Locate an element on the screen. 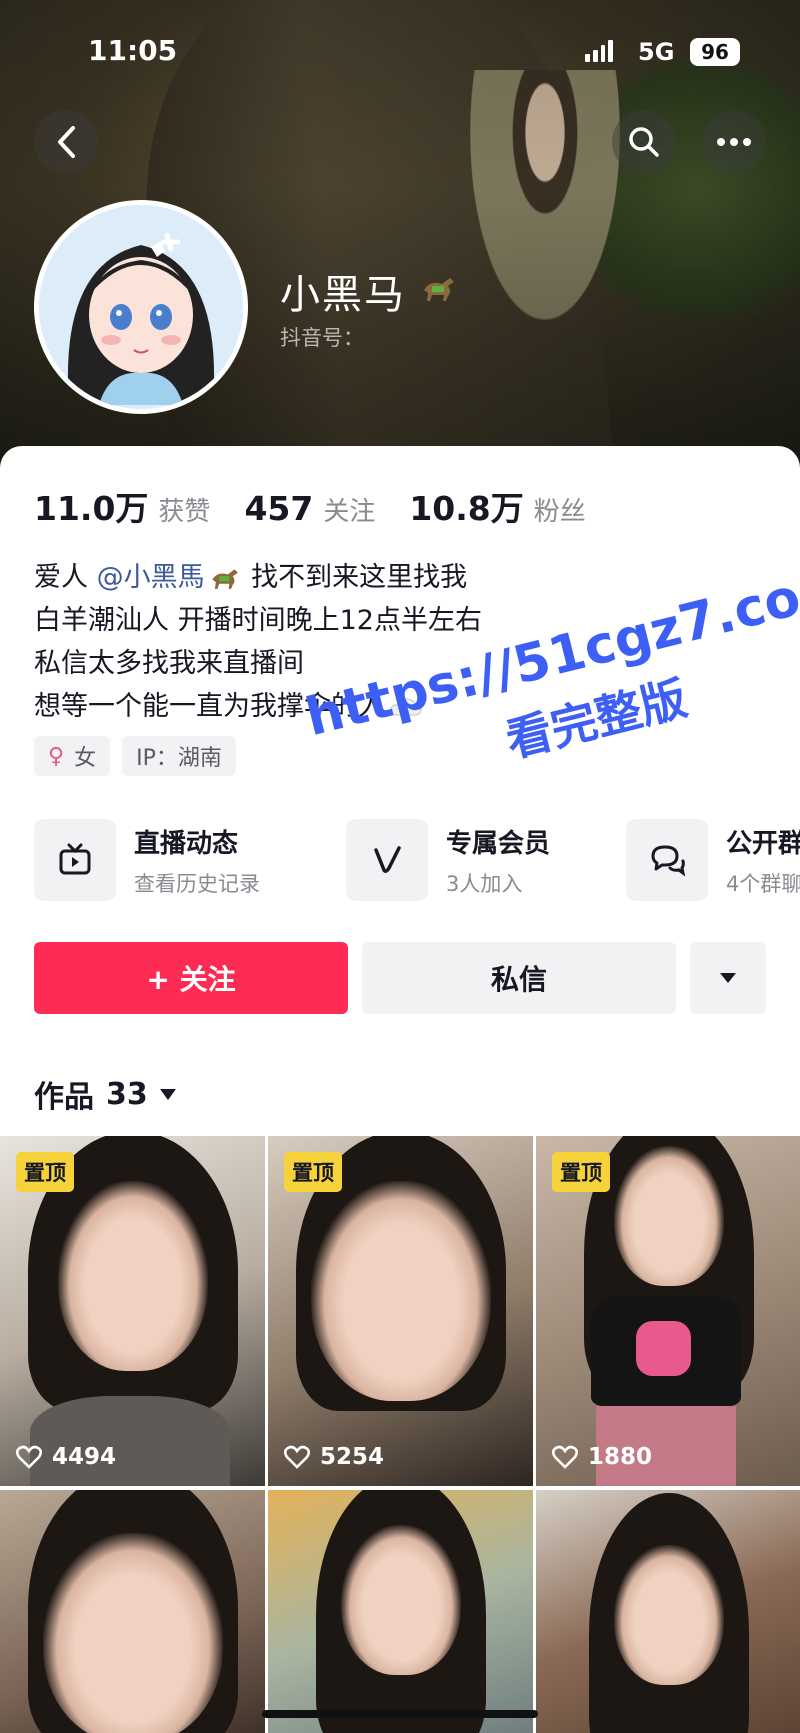 The width and height of the screenshot is (800, 1733). thumbnail-shirt-print is located at coordinates (663, 1348).